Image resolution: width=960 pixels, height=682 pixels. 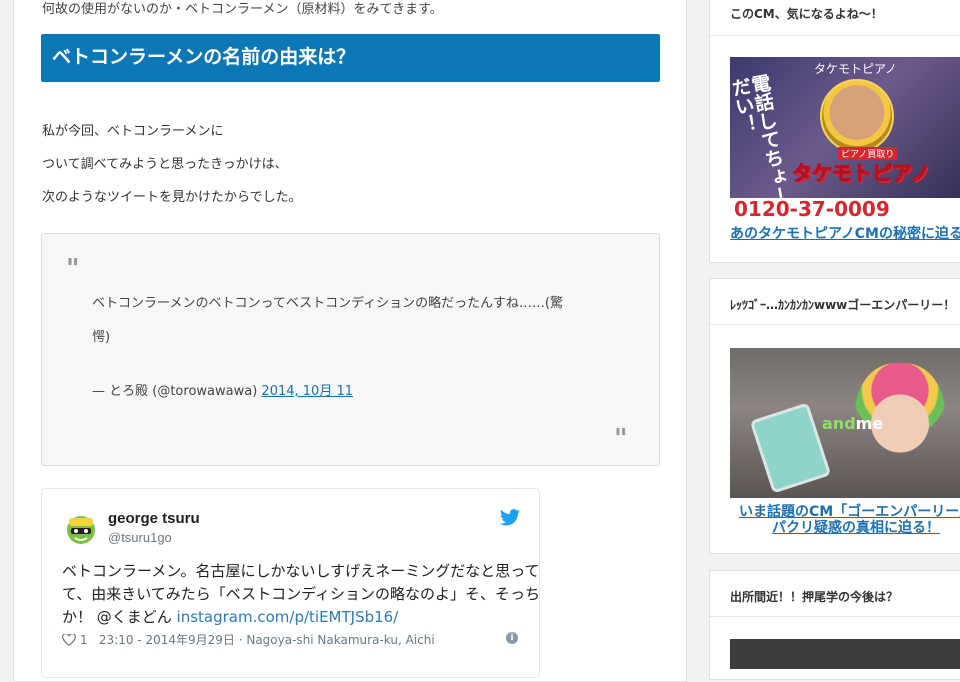 What do you see at coordinates (154, 518) in the screenshot?
I see `tweet-author-name: george tsuru` at bounding box center [154, 518].